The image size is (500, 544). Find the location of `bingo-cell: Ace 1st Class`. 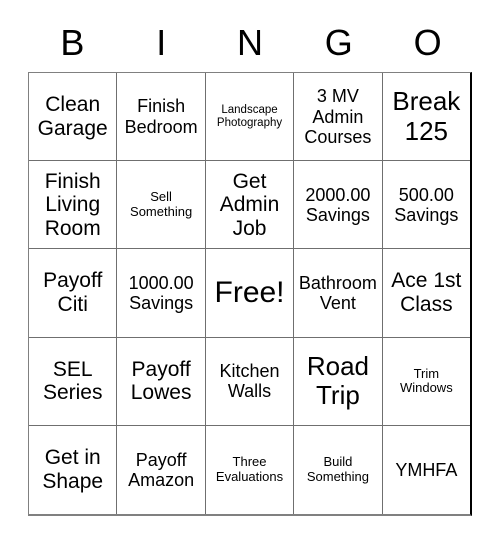

bingo-cell: Ace 1st Class is located at coordinates (426, 293).